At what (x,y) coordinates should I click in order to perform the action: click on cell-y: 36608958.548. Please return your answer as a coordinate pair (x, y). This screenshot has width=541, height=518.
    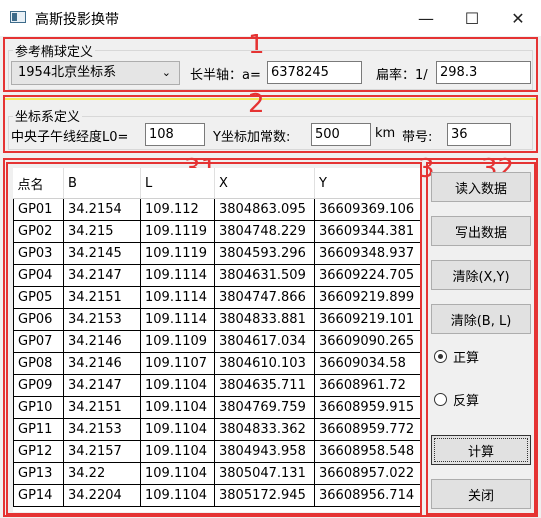
    Looking at the image, I should click on (367, 451).